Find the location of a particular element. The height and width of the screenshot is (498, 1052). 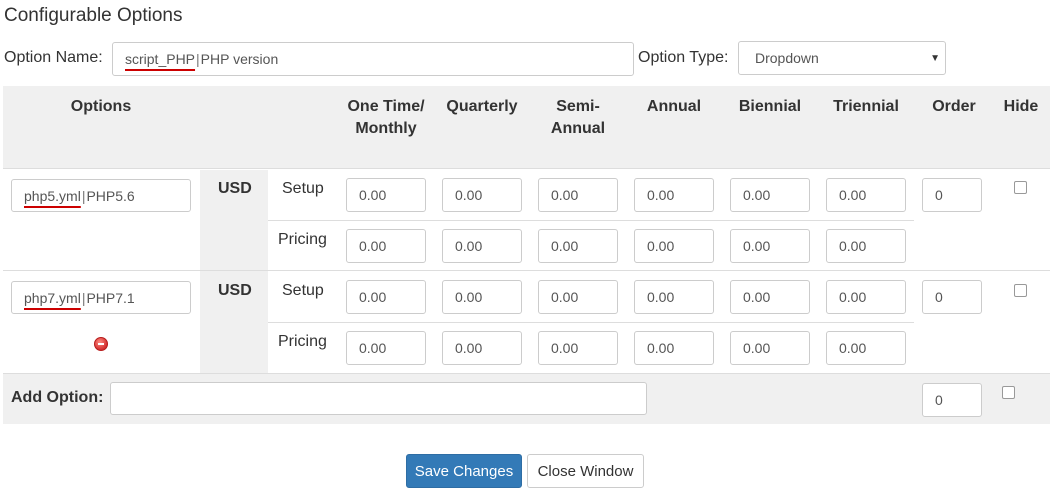

header-biennial: Biennial is located at coordinates (770, 106).